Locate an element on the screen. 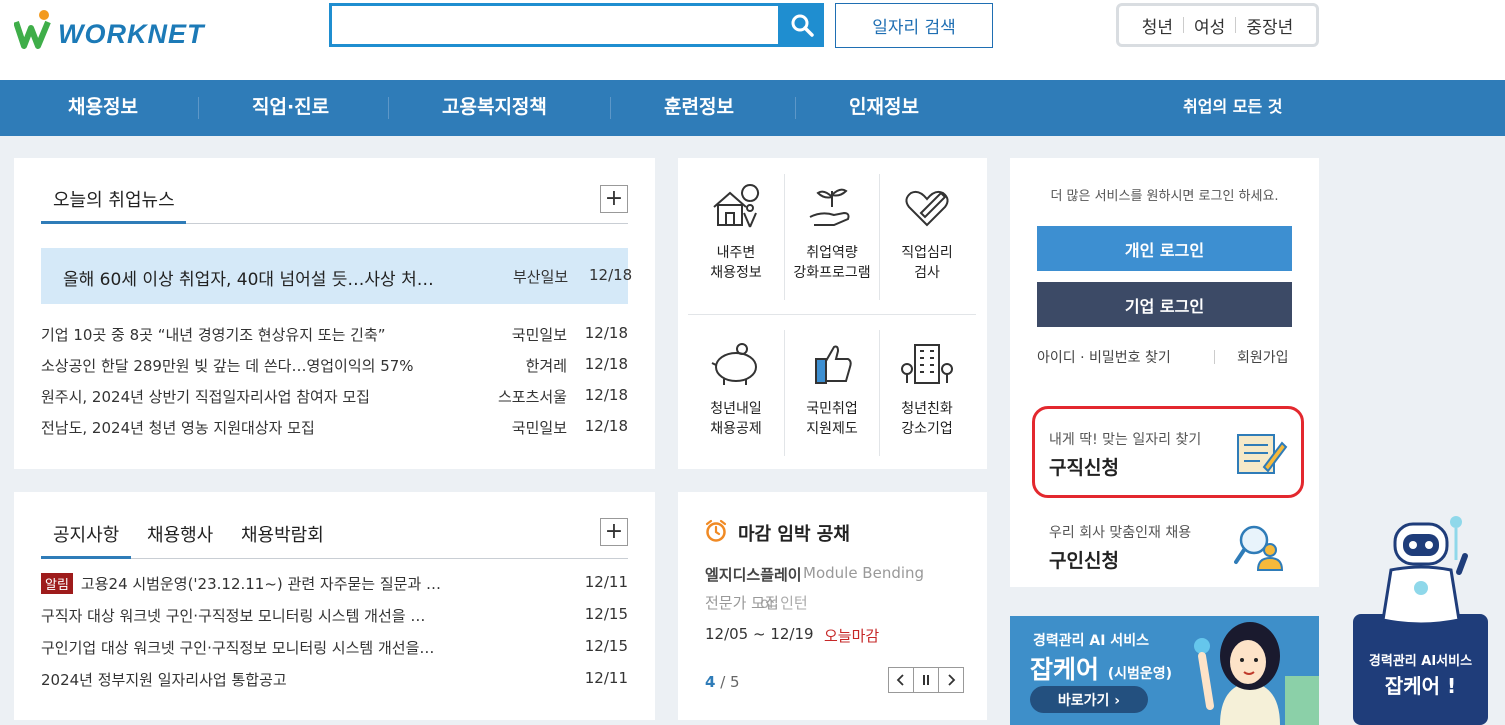 The height and width of the screenshot is (725, 1505). service-label: 취업역량 강화프로그램 is located at coordinates (832, 263).